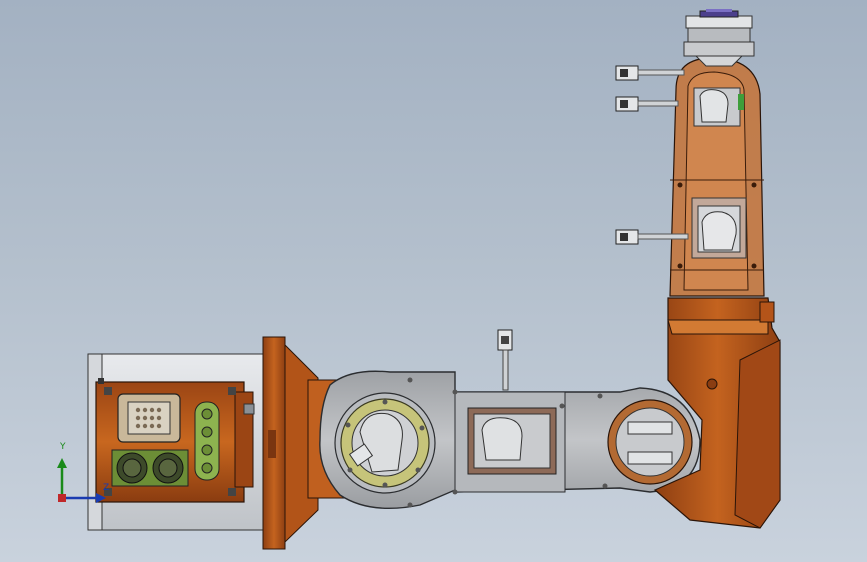 The height and width of the screenshot is (562, 867). Describe the element at coordinates (85, 475) in the screenshot. I see `coordinate-triad: Y Z` at that location.